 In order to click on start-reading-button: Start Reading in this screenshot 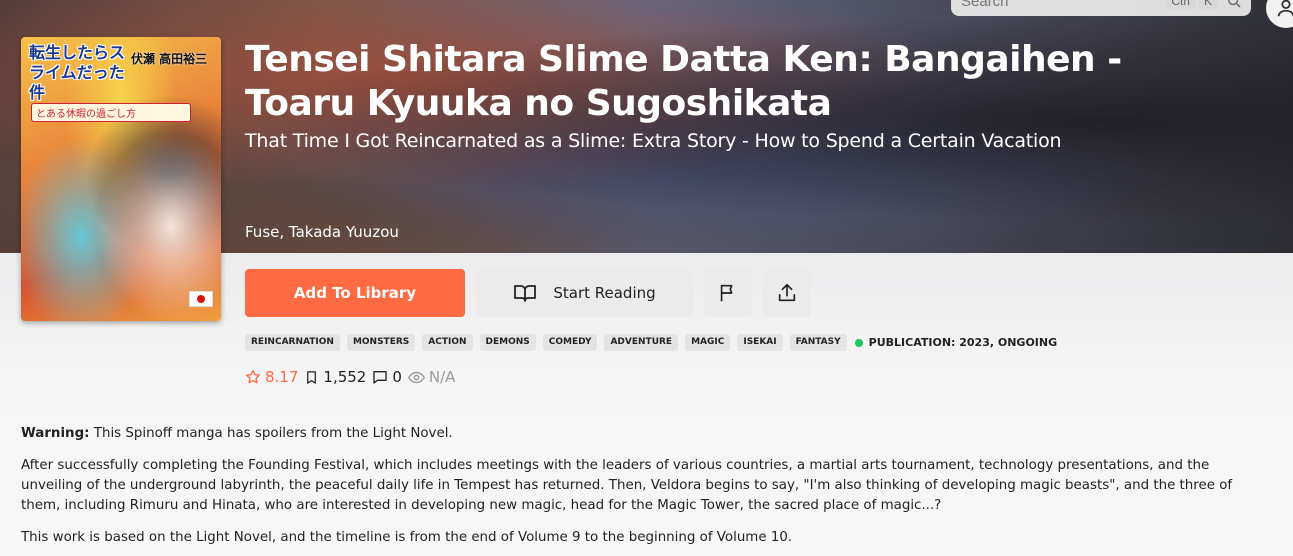, I will do `click(584, 293)`.